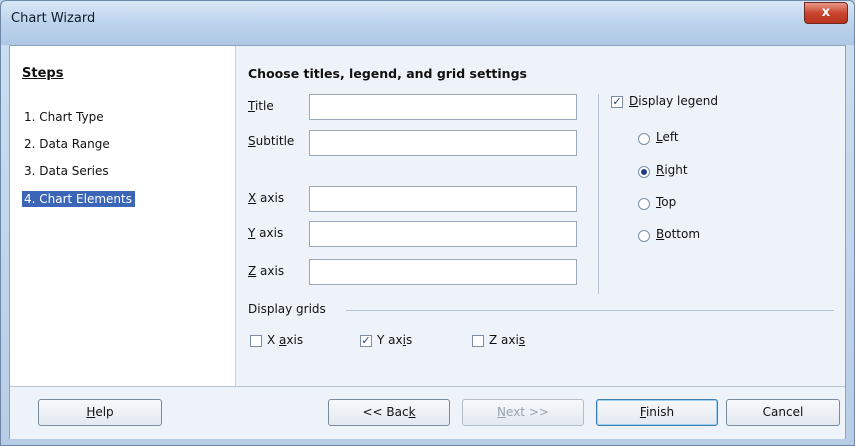 The height and width of the screenshot is (446, 855). Describe the element at coordinates (64, 117) in the screenshot. I see `step-chart-type: 1. Chart Type` at that location.